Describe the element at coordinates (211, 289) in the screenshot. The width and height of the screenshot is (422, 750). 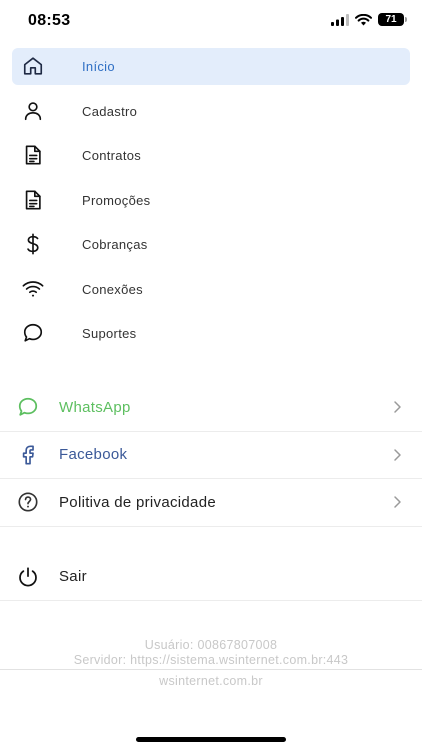
I see `menu-item-conexoes: Conexões` at that location.